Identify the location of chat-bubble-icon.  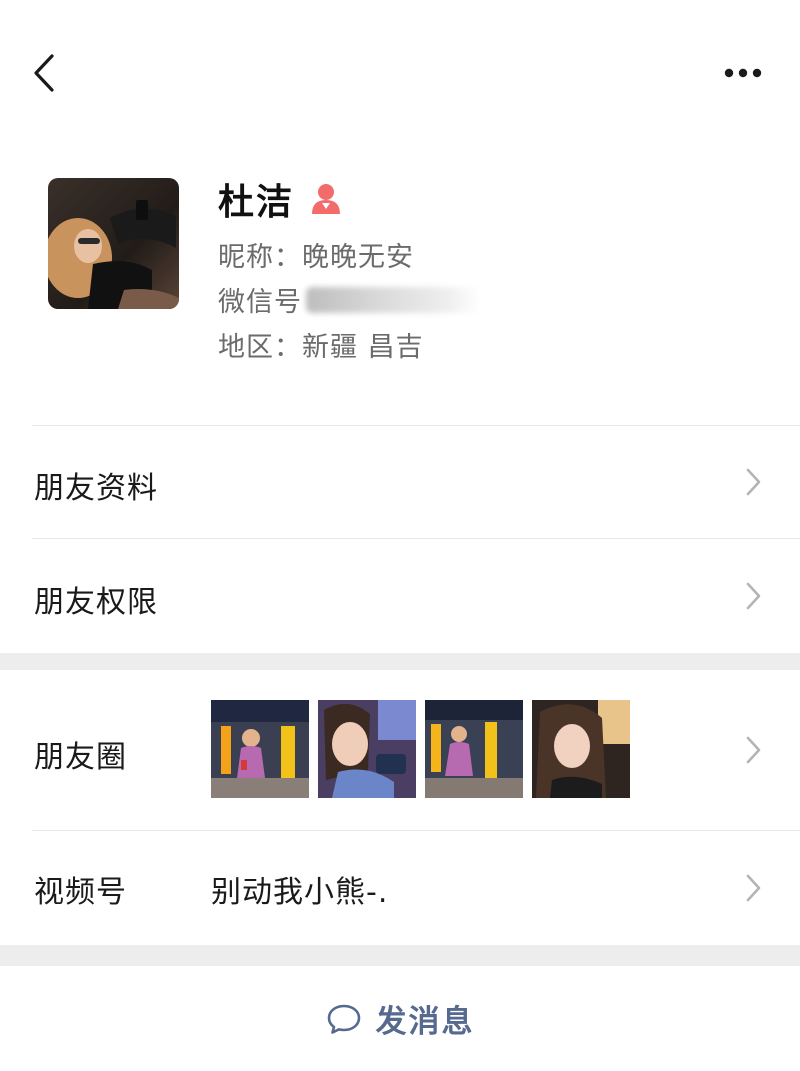
(343, 1019).